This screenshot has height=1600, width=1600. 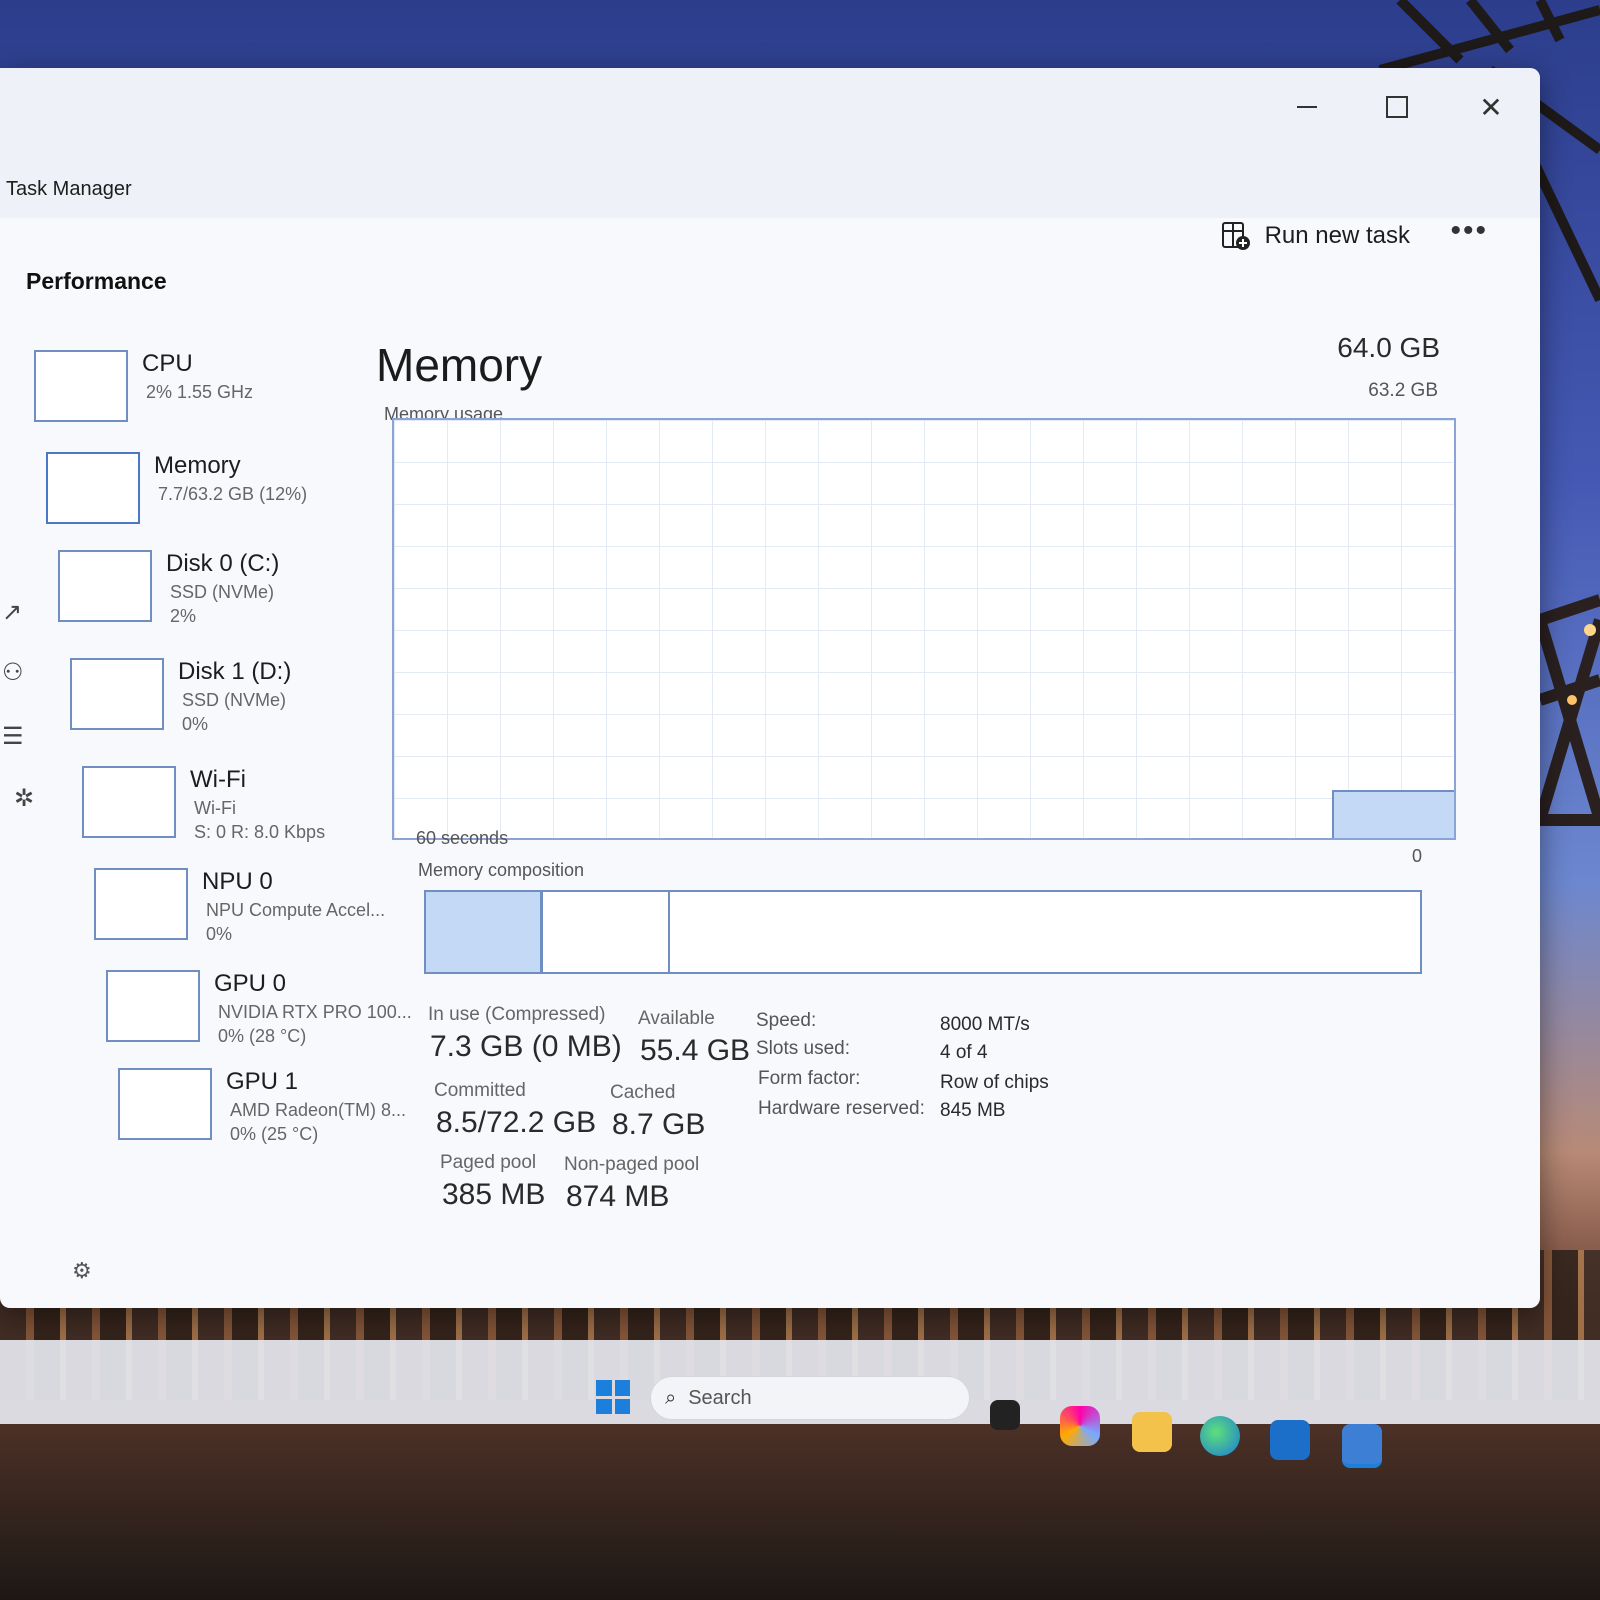 What do you see at coordinates (237, 881) in the screenshot?
I see `device-name: NPU 0` at bounding box center [237, 881].